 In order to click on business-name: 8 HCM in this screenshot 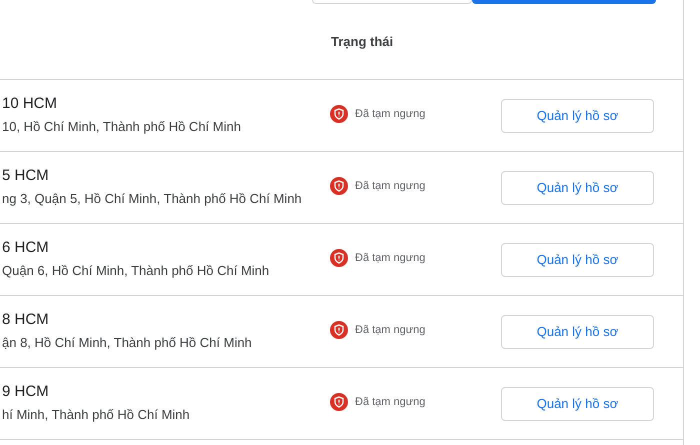, I will do `click(26, 320)`.